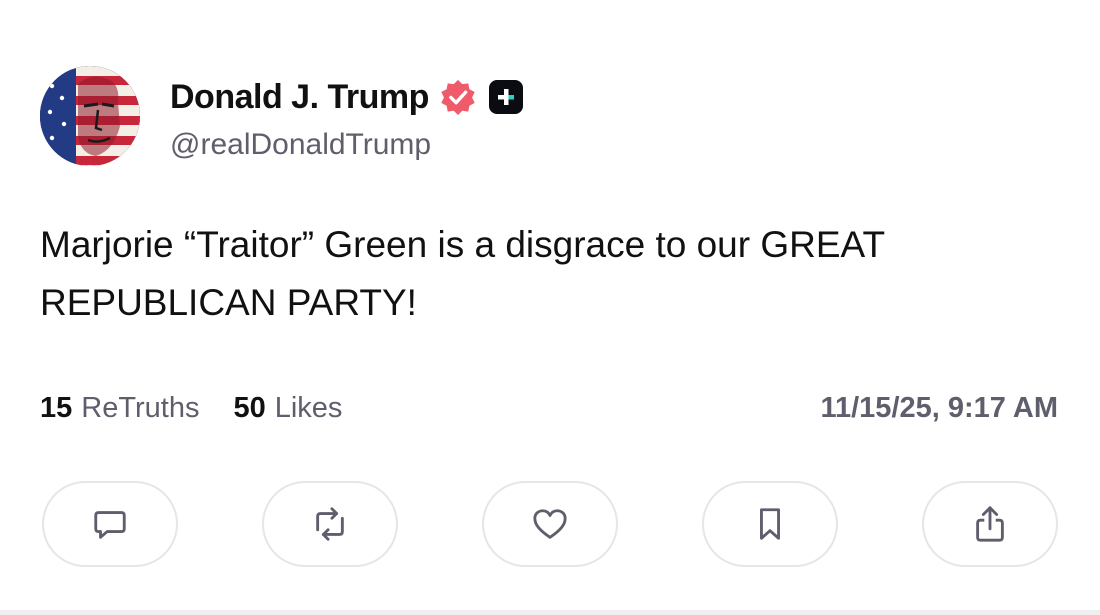 The height and width of the screenshot is (615, 1100). I want to click on avatar-image, so click(90, 116).